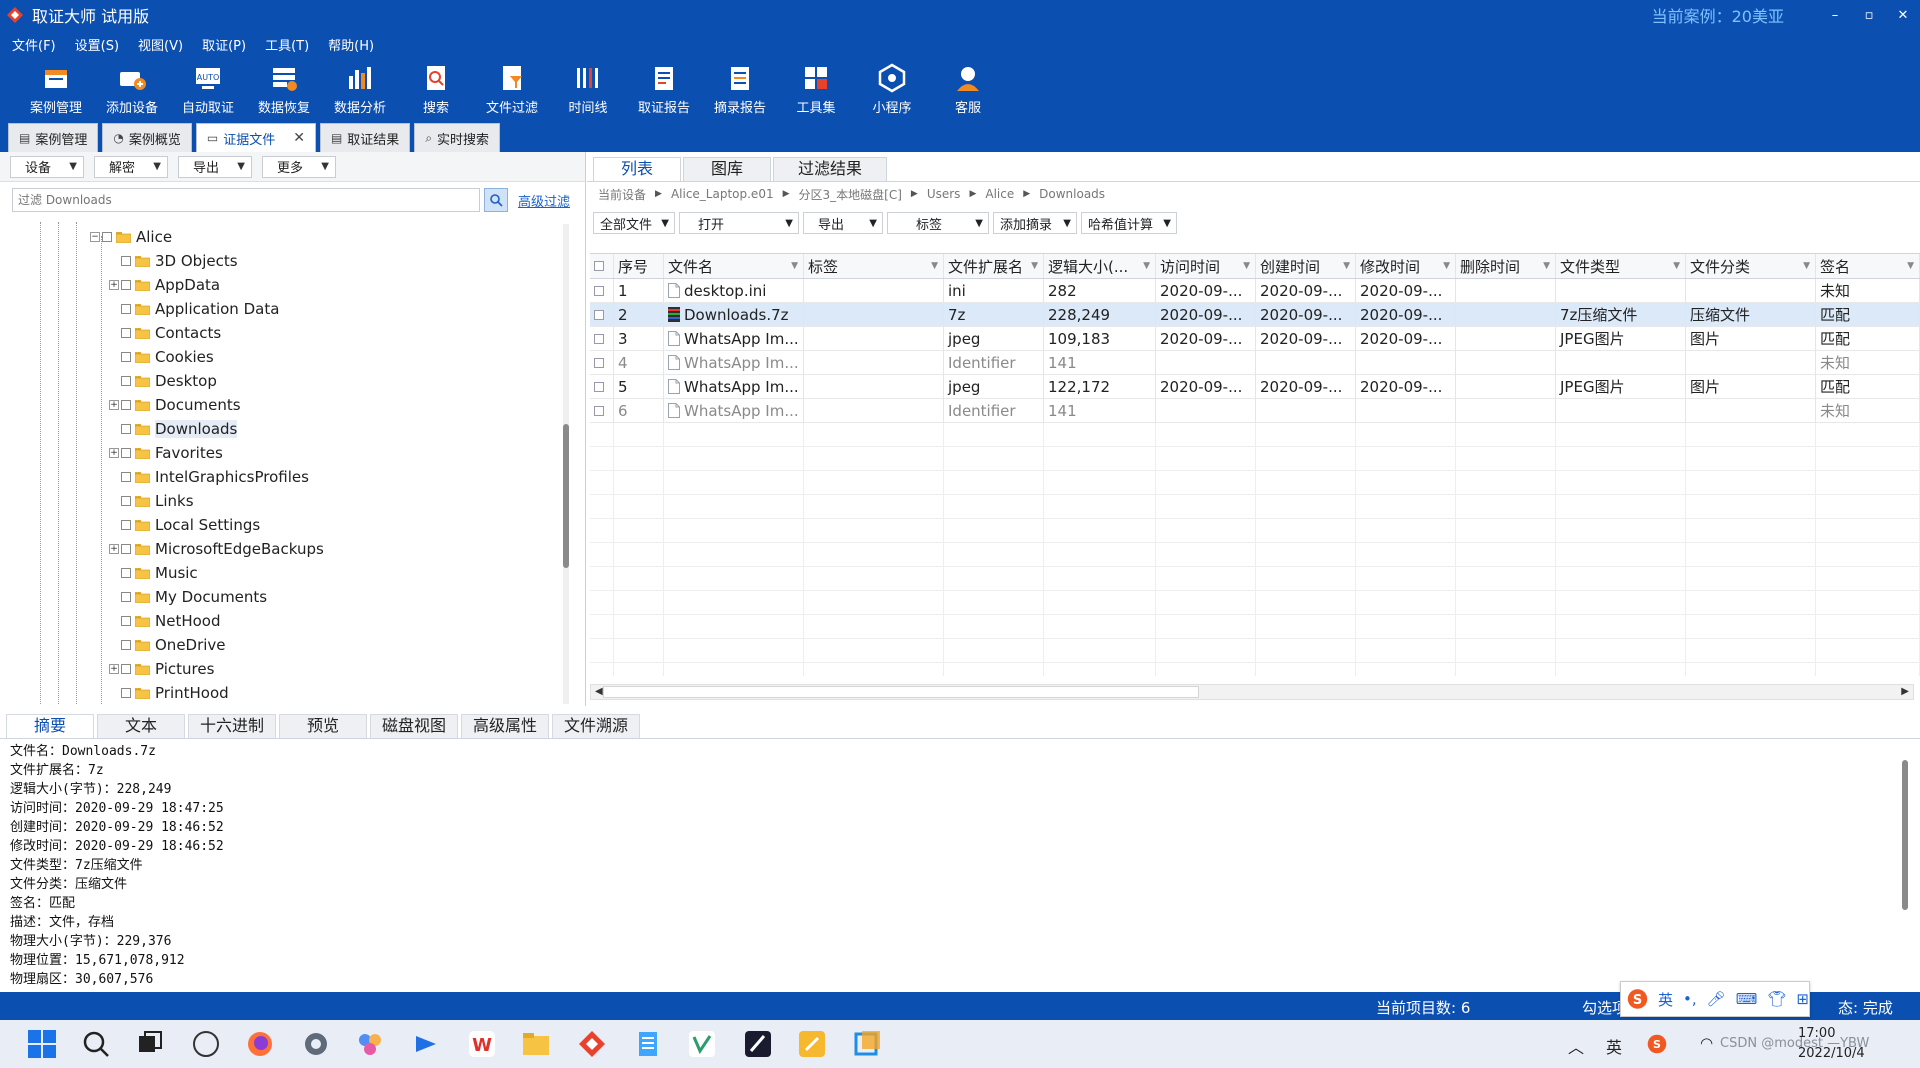 The width and height of the screenshot is (1920, 1068). Describe the element at coordinates (323, 726) in the screenshot. I see `tab-preview: 预览` at that location.